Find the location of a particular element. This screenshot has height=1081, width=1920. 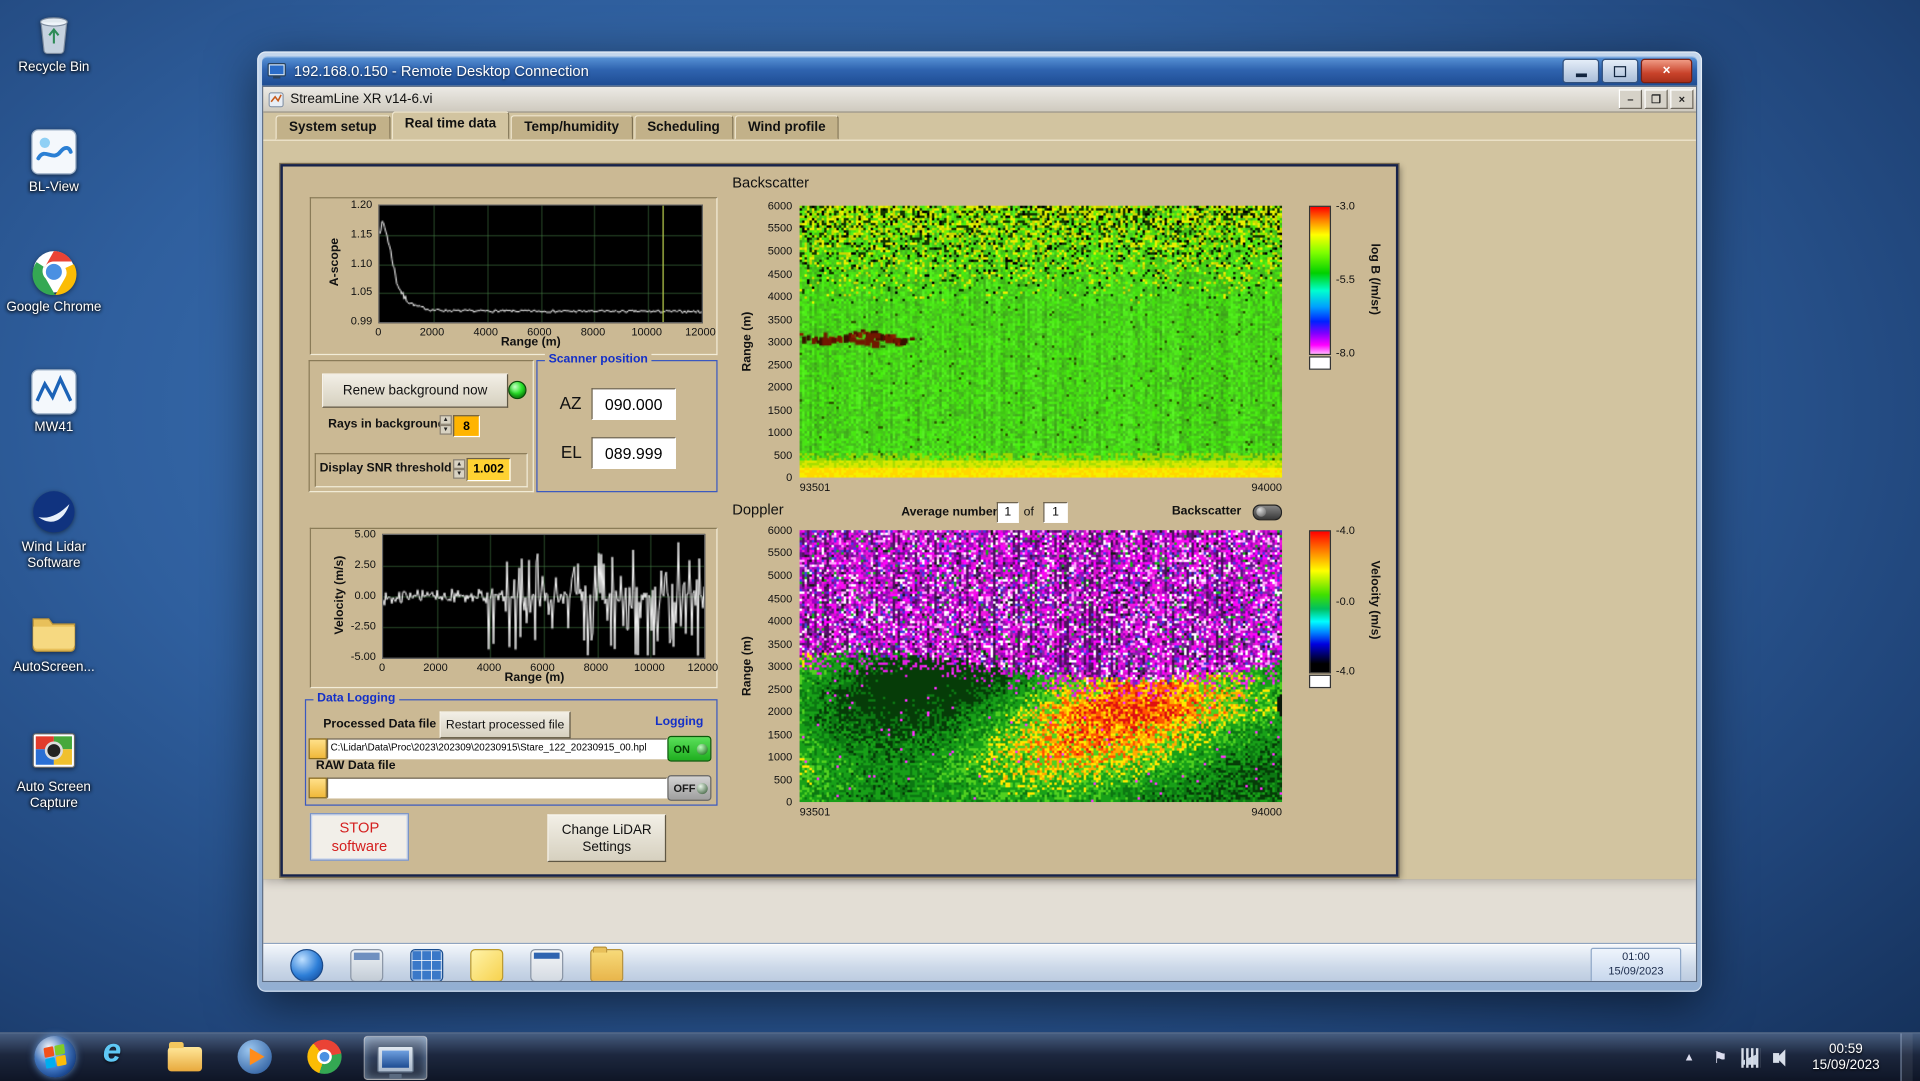

auto-screen-capture-icon is located at coordinates (53, 751).